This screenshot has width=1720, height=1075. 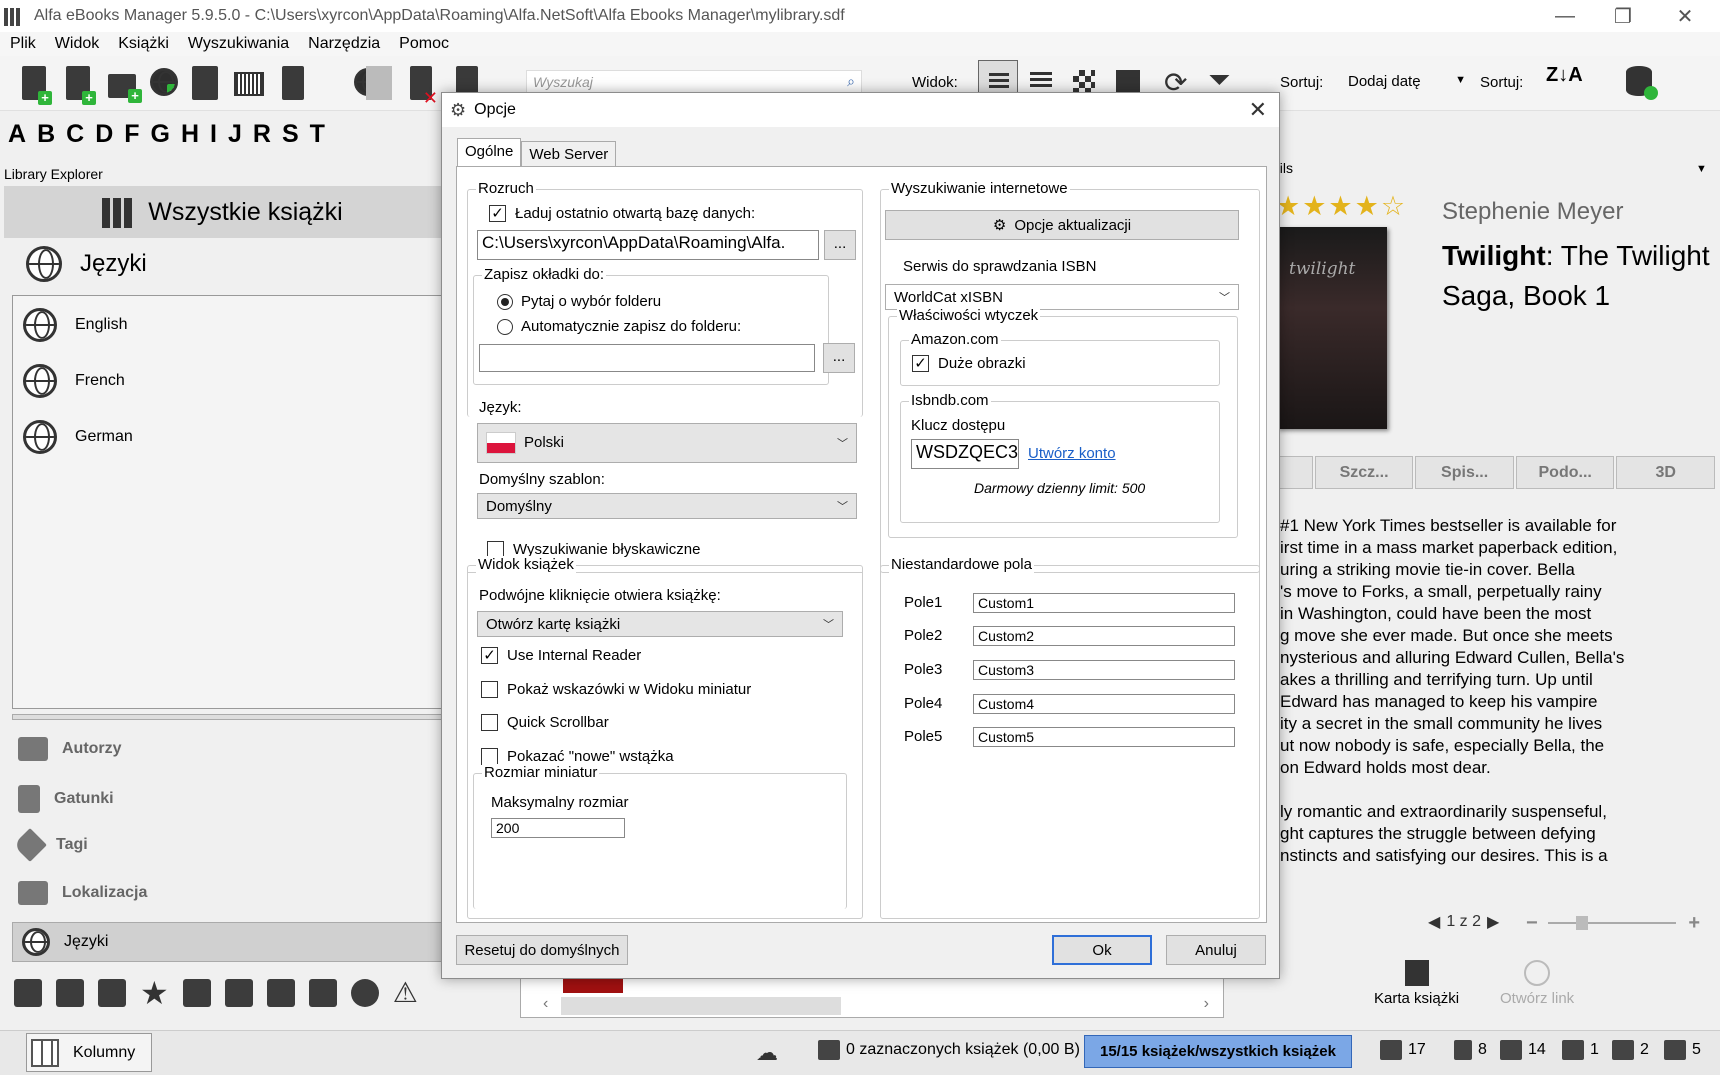 I want to click on query-icon, so click(x=364, y=993).